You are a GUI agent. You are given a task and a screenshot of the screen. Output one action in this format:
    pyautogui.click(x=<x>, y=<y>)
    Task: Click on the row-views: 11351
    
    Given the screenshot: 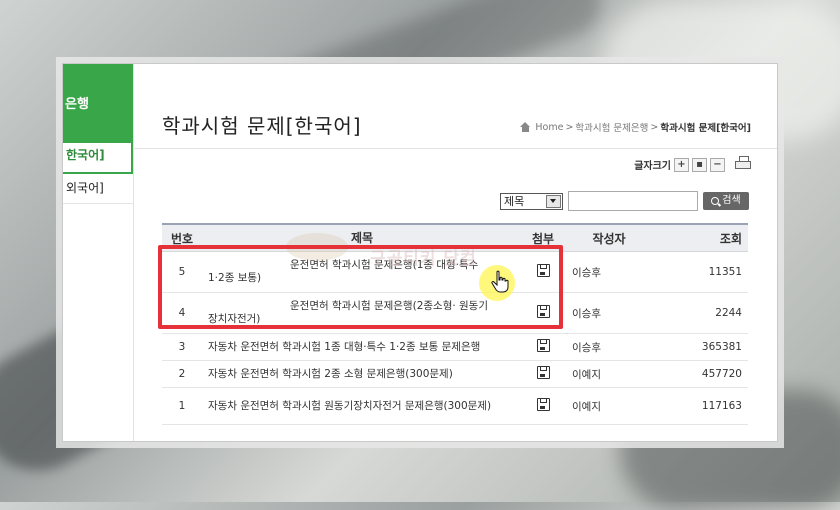 What is the action you would take?
    pyautogui.click(x=725, y=272)
    